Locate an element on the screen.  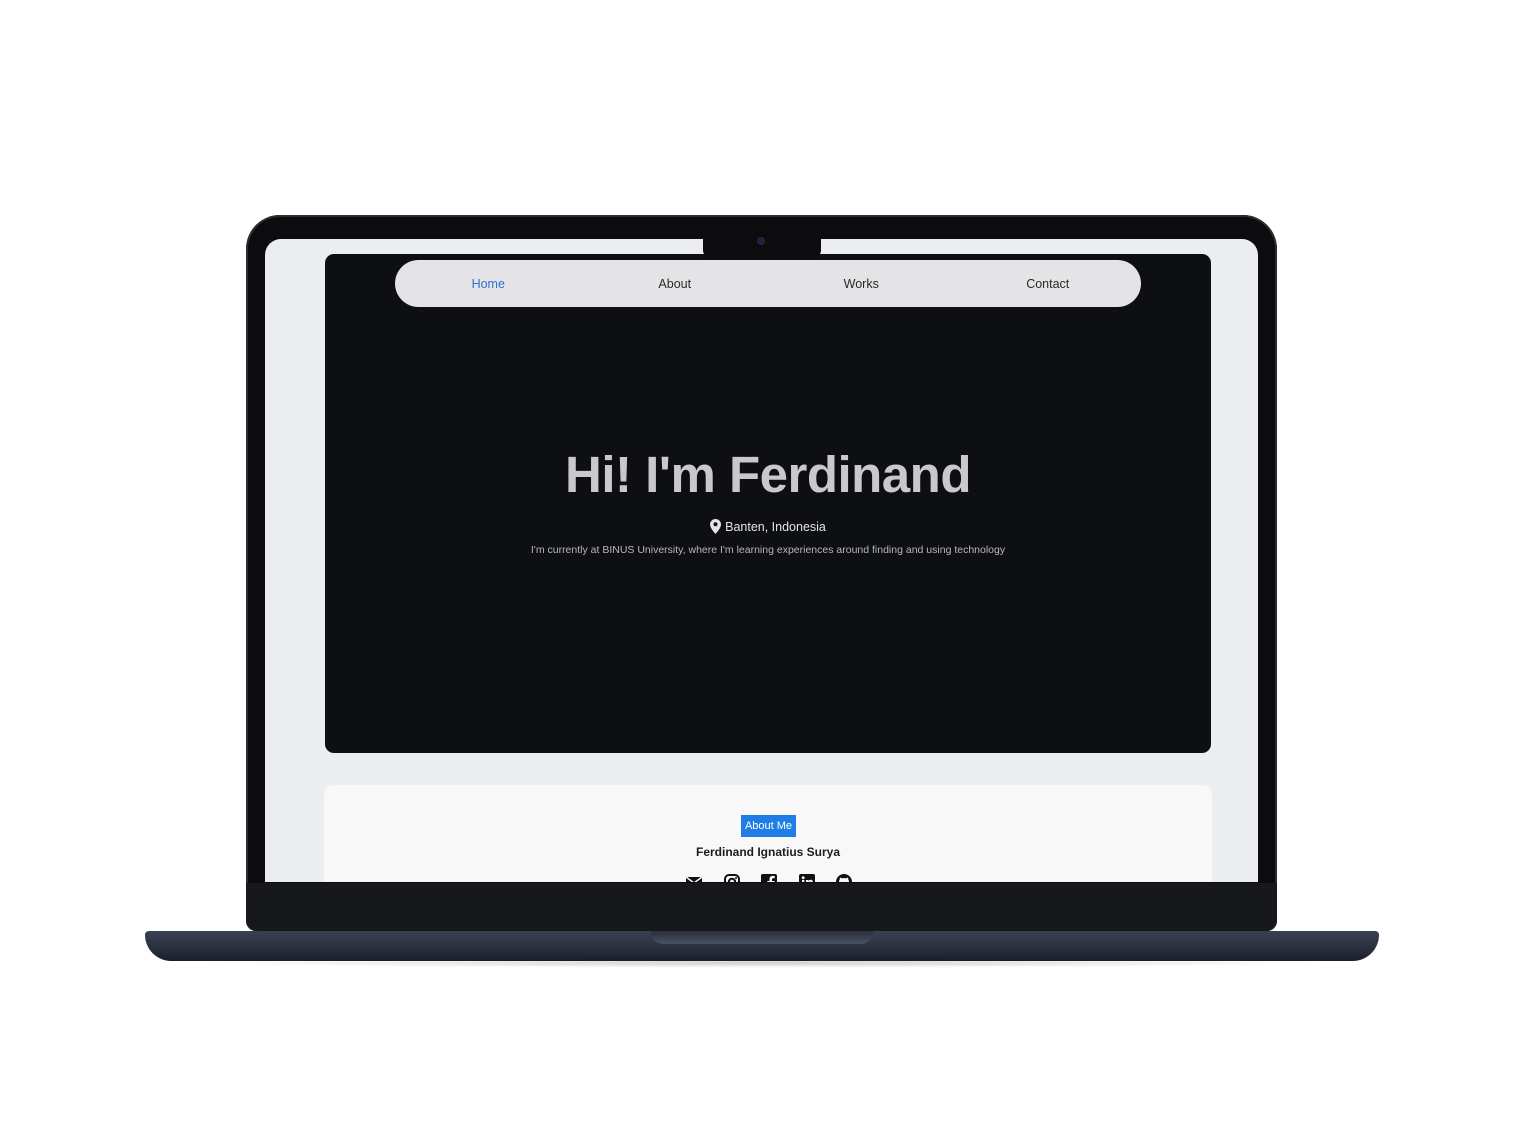
webcam-icon is located at coordinates (761, 241).